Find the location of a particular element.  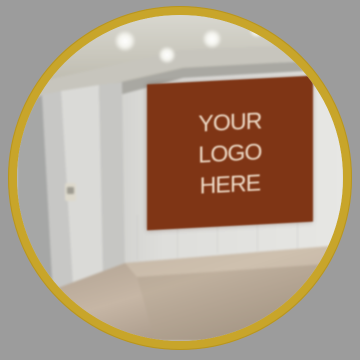

logo-placeholder-text: YOUR LOGO HERE is located at coordinates (230, 152).